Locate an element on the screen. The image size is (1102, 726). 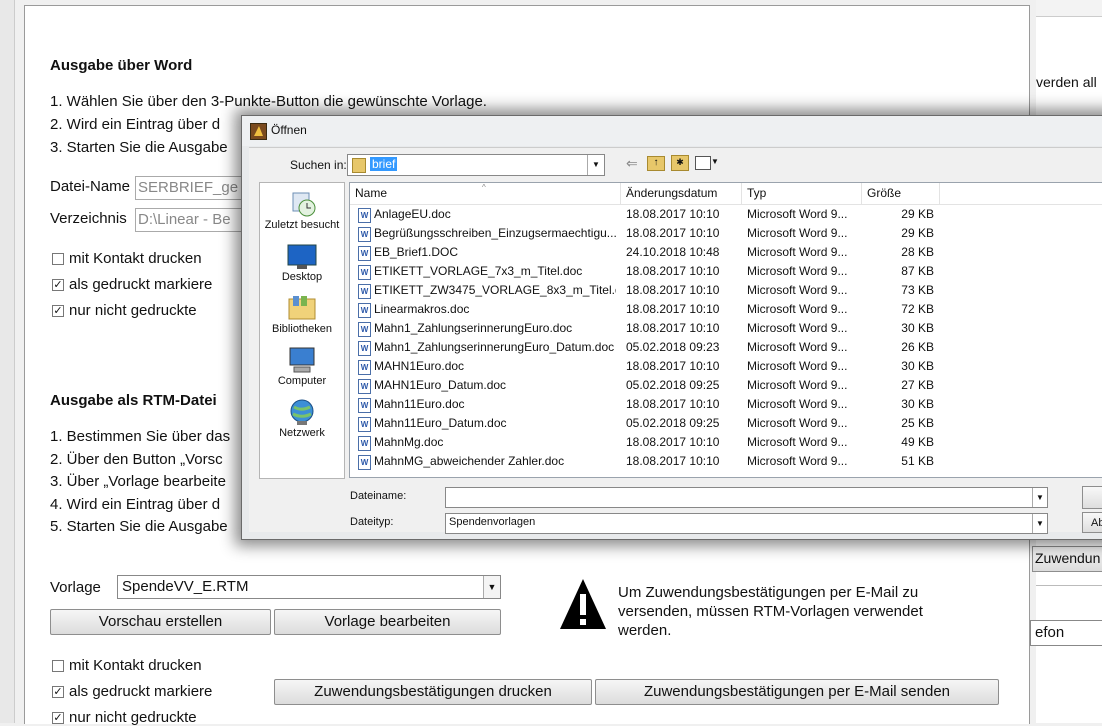
suchen-in-label: Suchen in: is located at coordinates (318, 165).